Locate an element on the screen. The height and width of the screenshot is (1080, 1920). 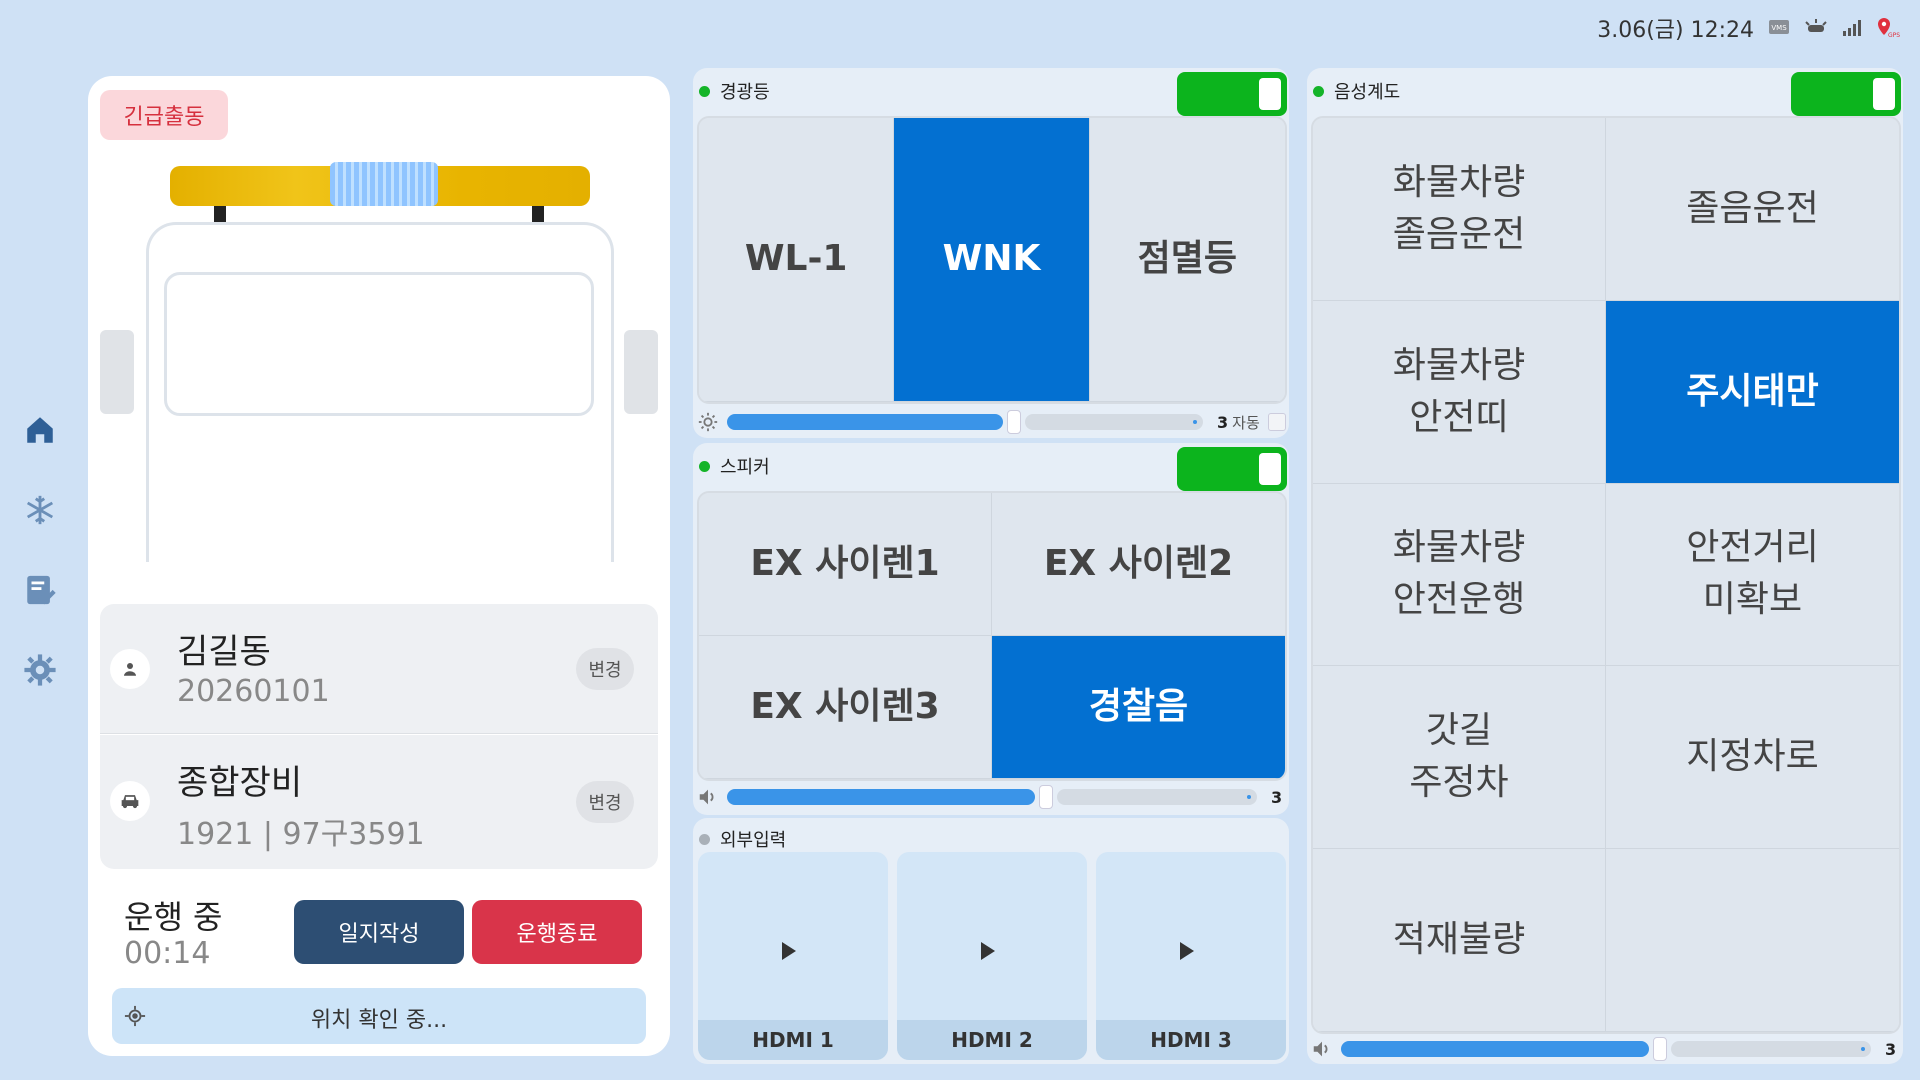
panel-title: 스피커 is located at coordinates (745, 467).